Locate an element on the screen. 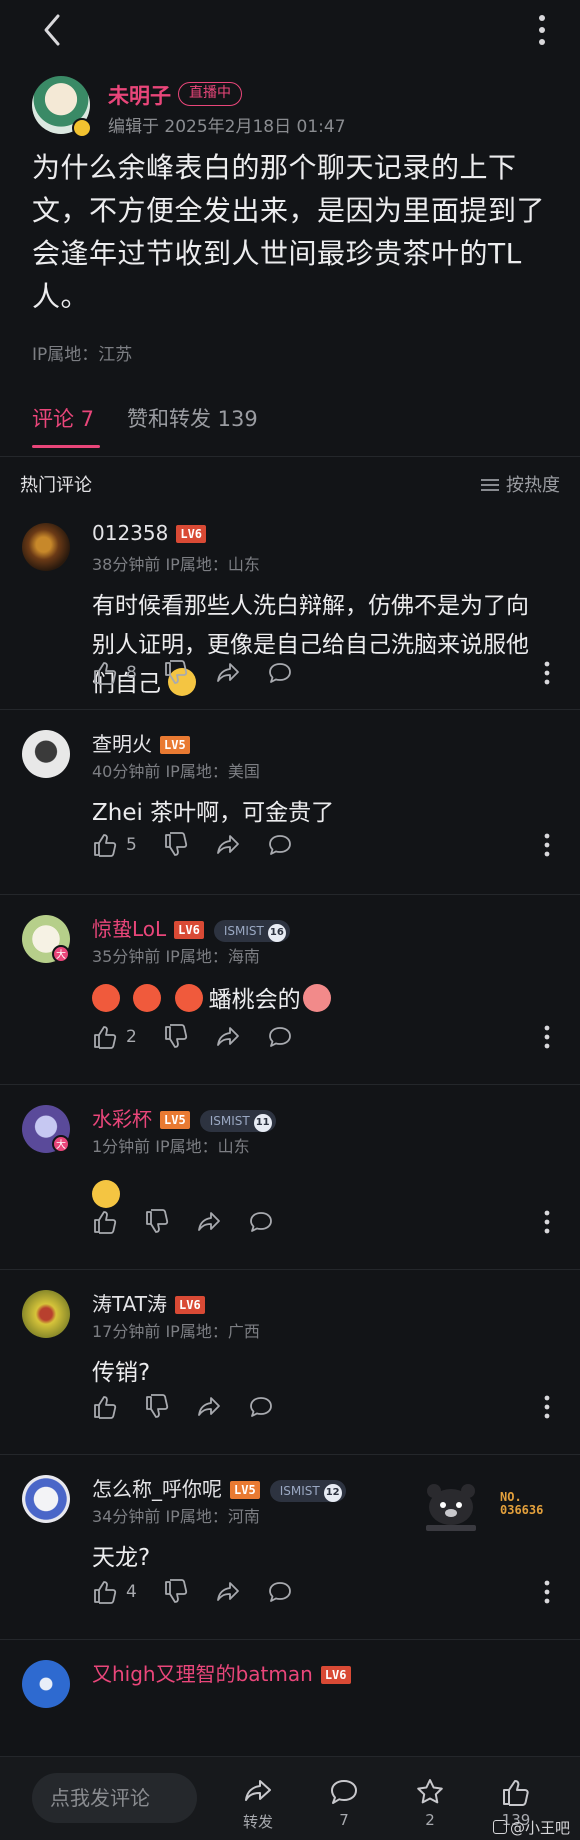 Image resolution: width=580 pixels, height=1840 pixels. comment-item: 涛TAT涛 LV6 17分钟前 IP属地：广西 传销? is located at coordinates (290, 1362).